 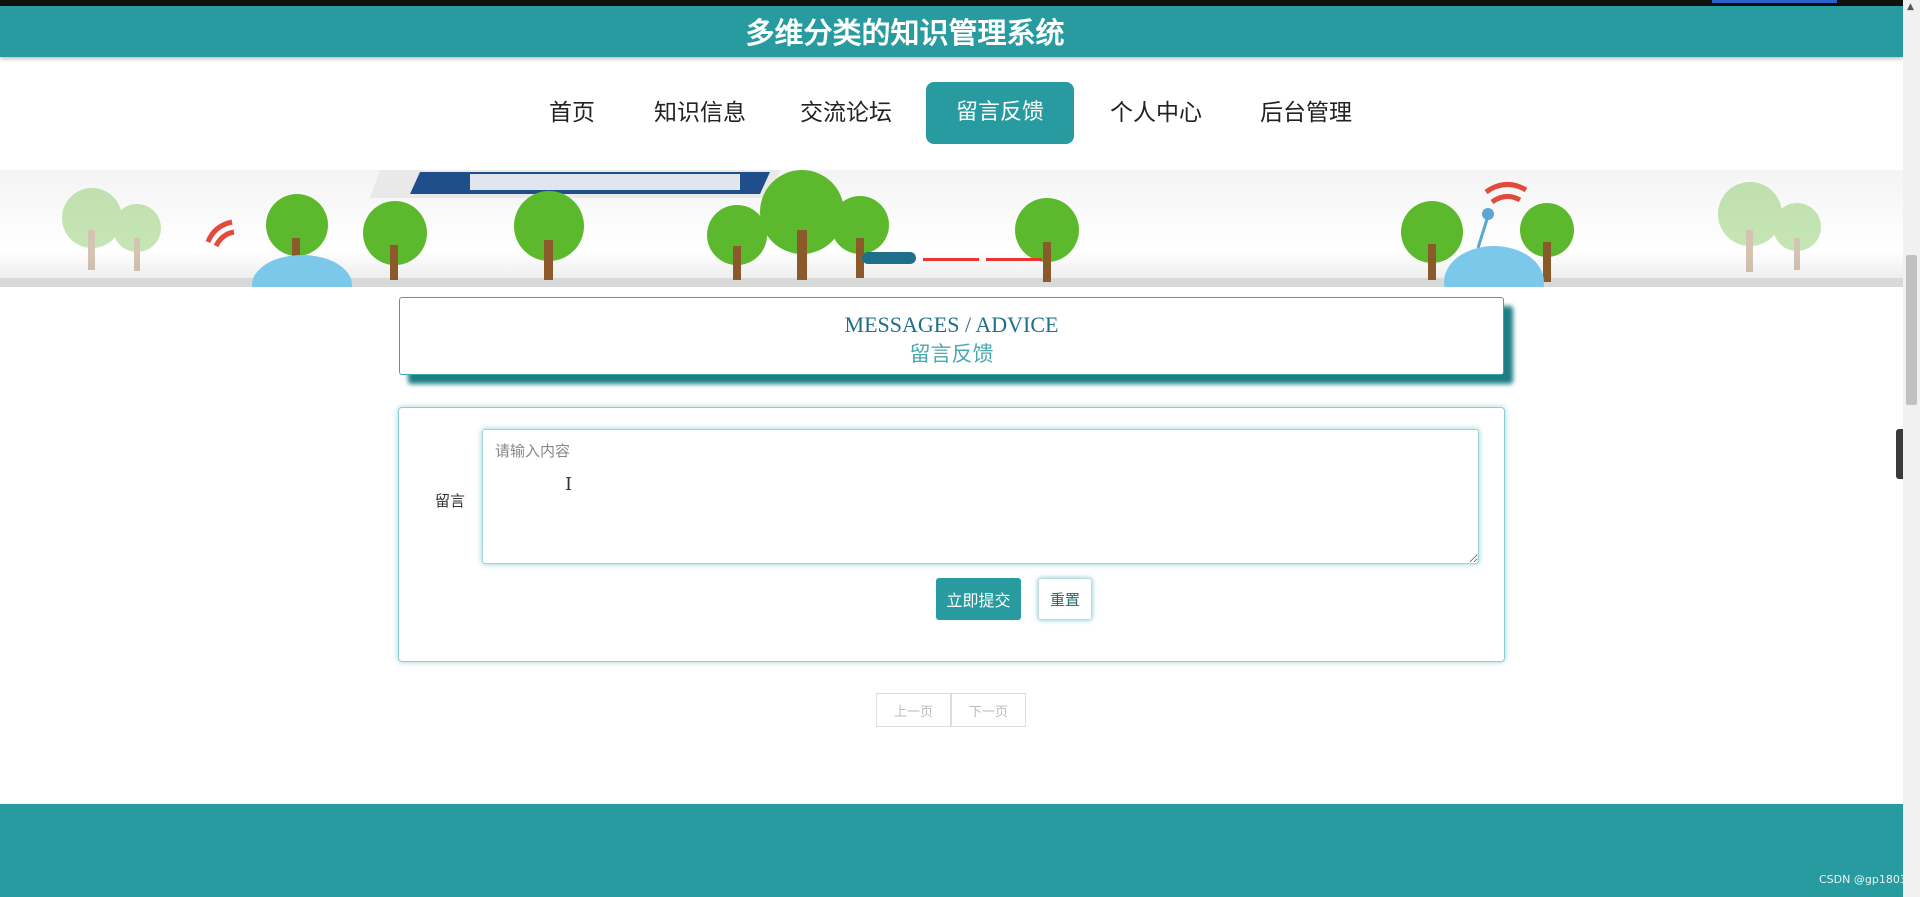 I want to click on section-heading: MESSAGES / ADVICE 留言反馈, so click(x=951, y=336).